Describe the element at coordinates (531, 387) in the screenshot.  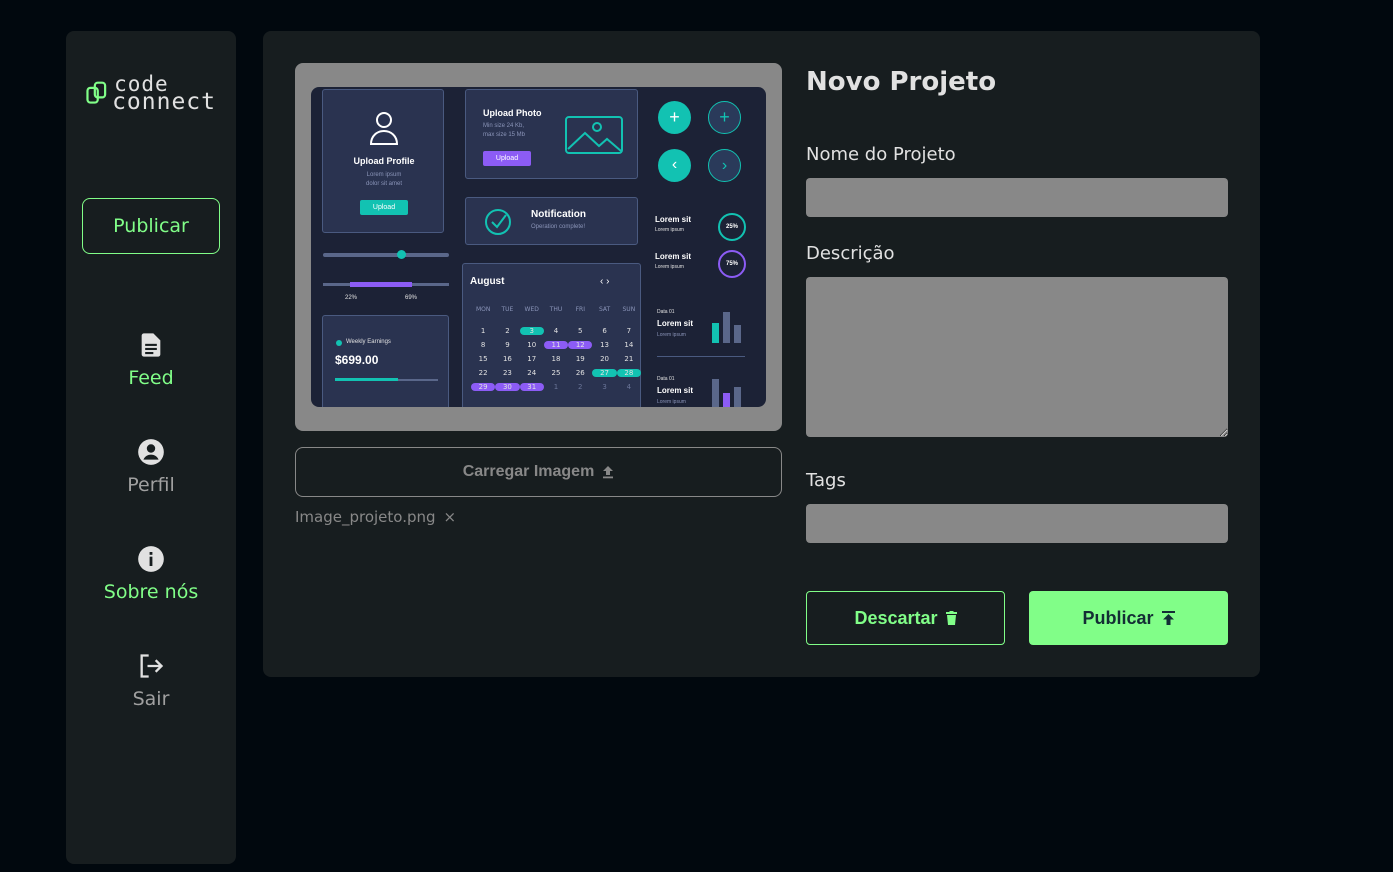
I see `calendar-day: 31` at that location.